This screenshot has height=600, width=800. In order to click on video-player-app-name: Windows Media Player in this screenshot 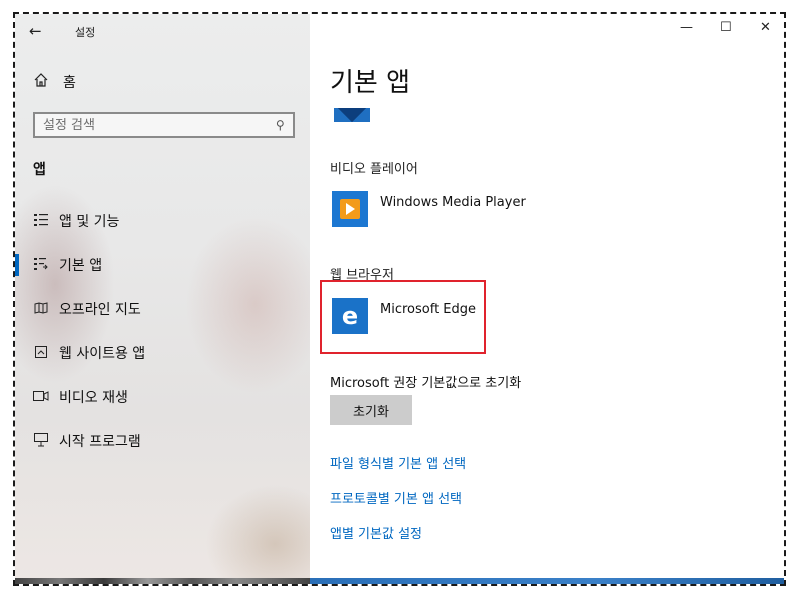, I will do `click(453, 202)`.